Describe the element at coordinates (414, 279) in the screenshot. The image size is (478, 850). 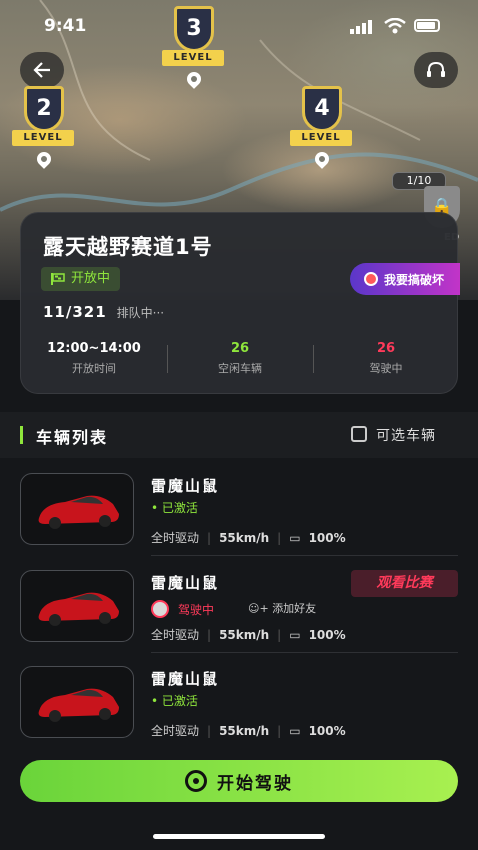
I see `report-label: 我要搞破坏` at that location.